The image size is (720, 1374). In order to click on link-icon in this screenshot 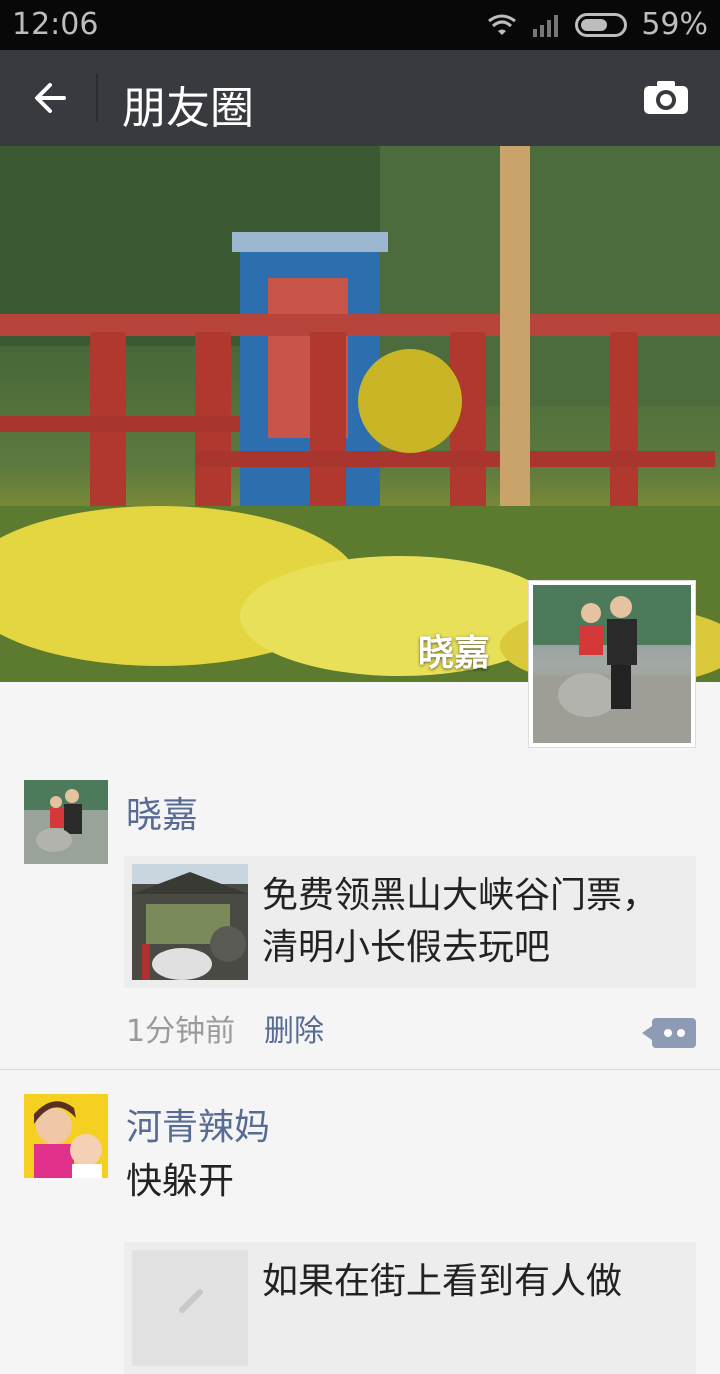, I will do `click(191, 1301)`.